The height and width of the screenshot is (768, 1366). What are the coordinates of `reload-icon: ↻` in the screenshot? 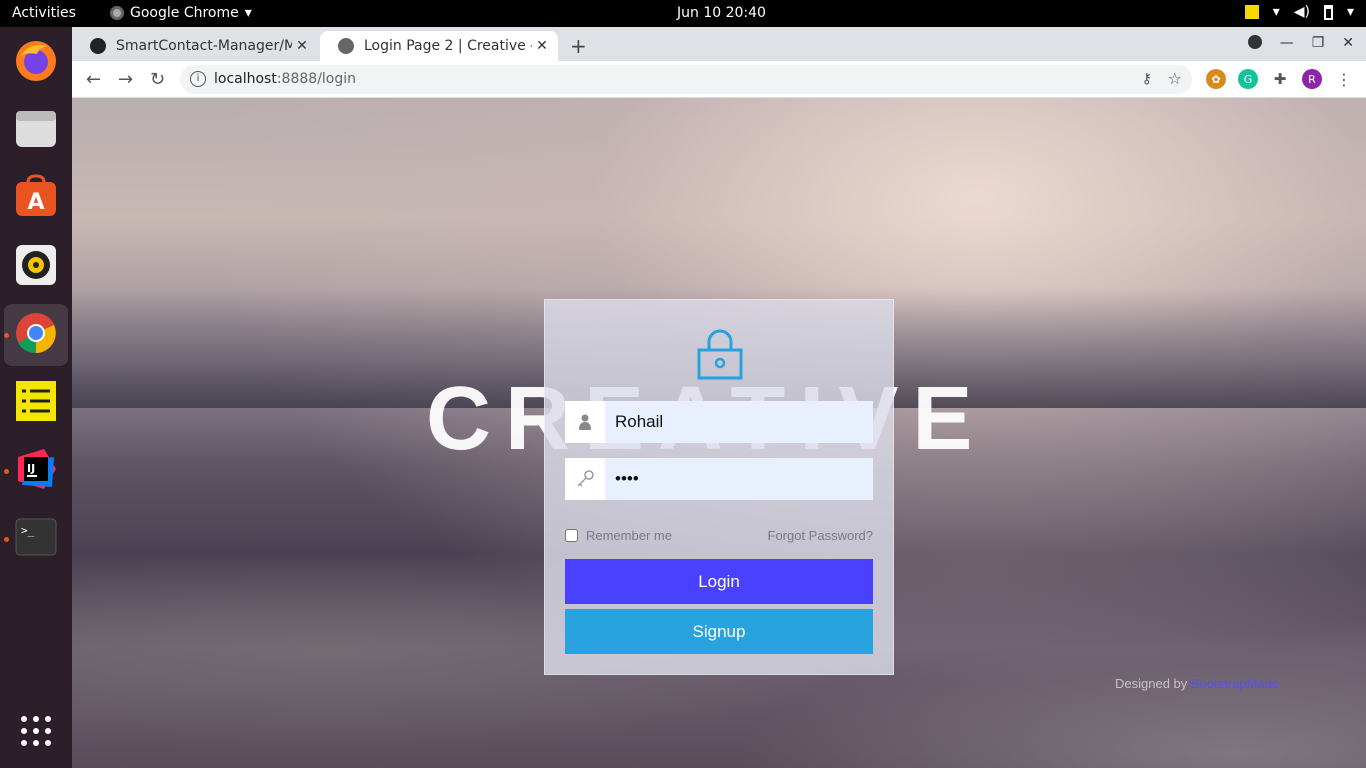 It's located at (157, 79).